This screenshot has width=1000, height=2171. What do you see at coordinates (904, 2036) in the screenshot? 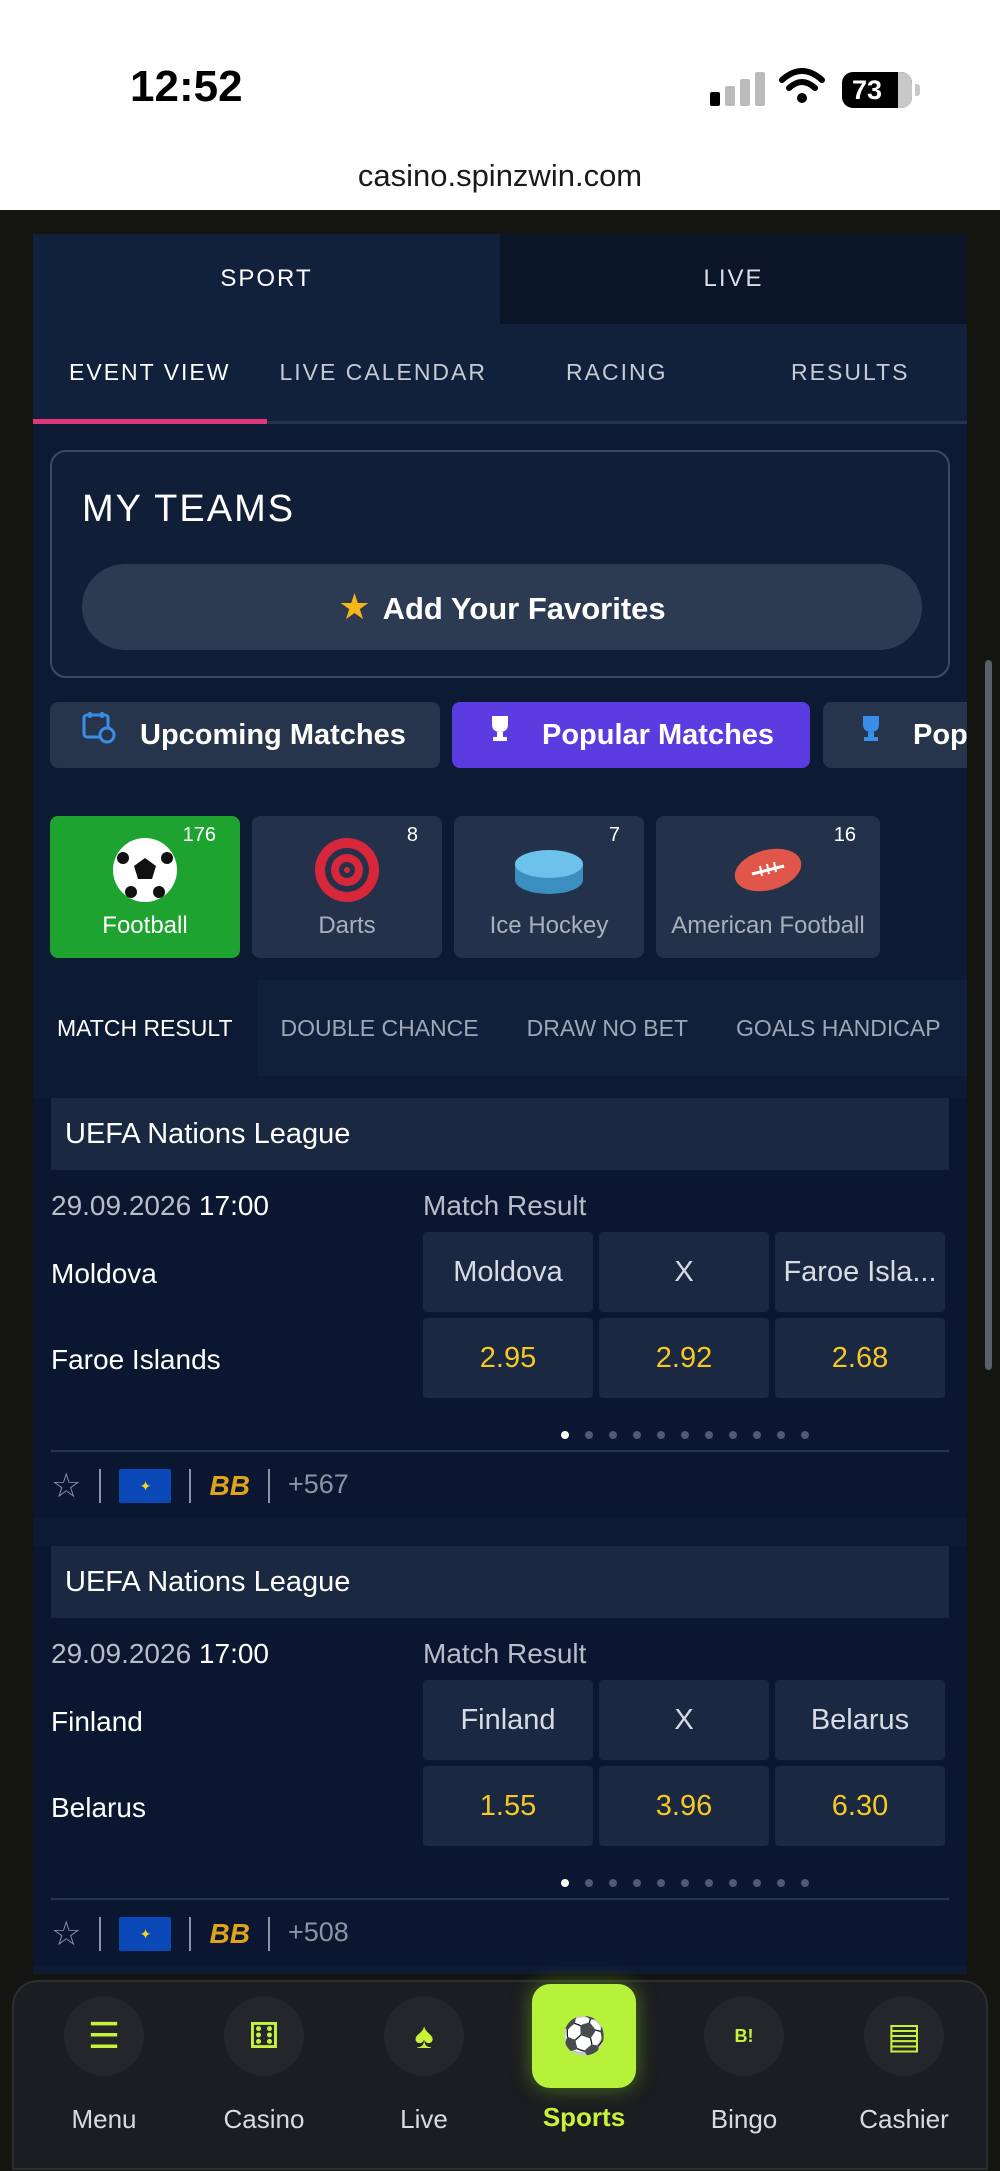
I see `wallet-icon: ▤` at bounding box center [904, 2036].